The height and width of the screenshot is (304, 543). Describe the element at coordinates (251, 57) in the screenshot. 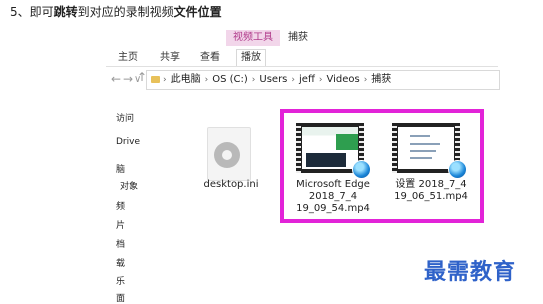

I see `tab-play: 播放` at that location.